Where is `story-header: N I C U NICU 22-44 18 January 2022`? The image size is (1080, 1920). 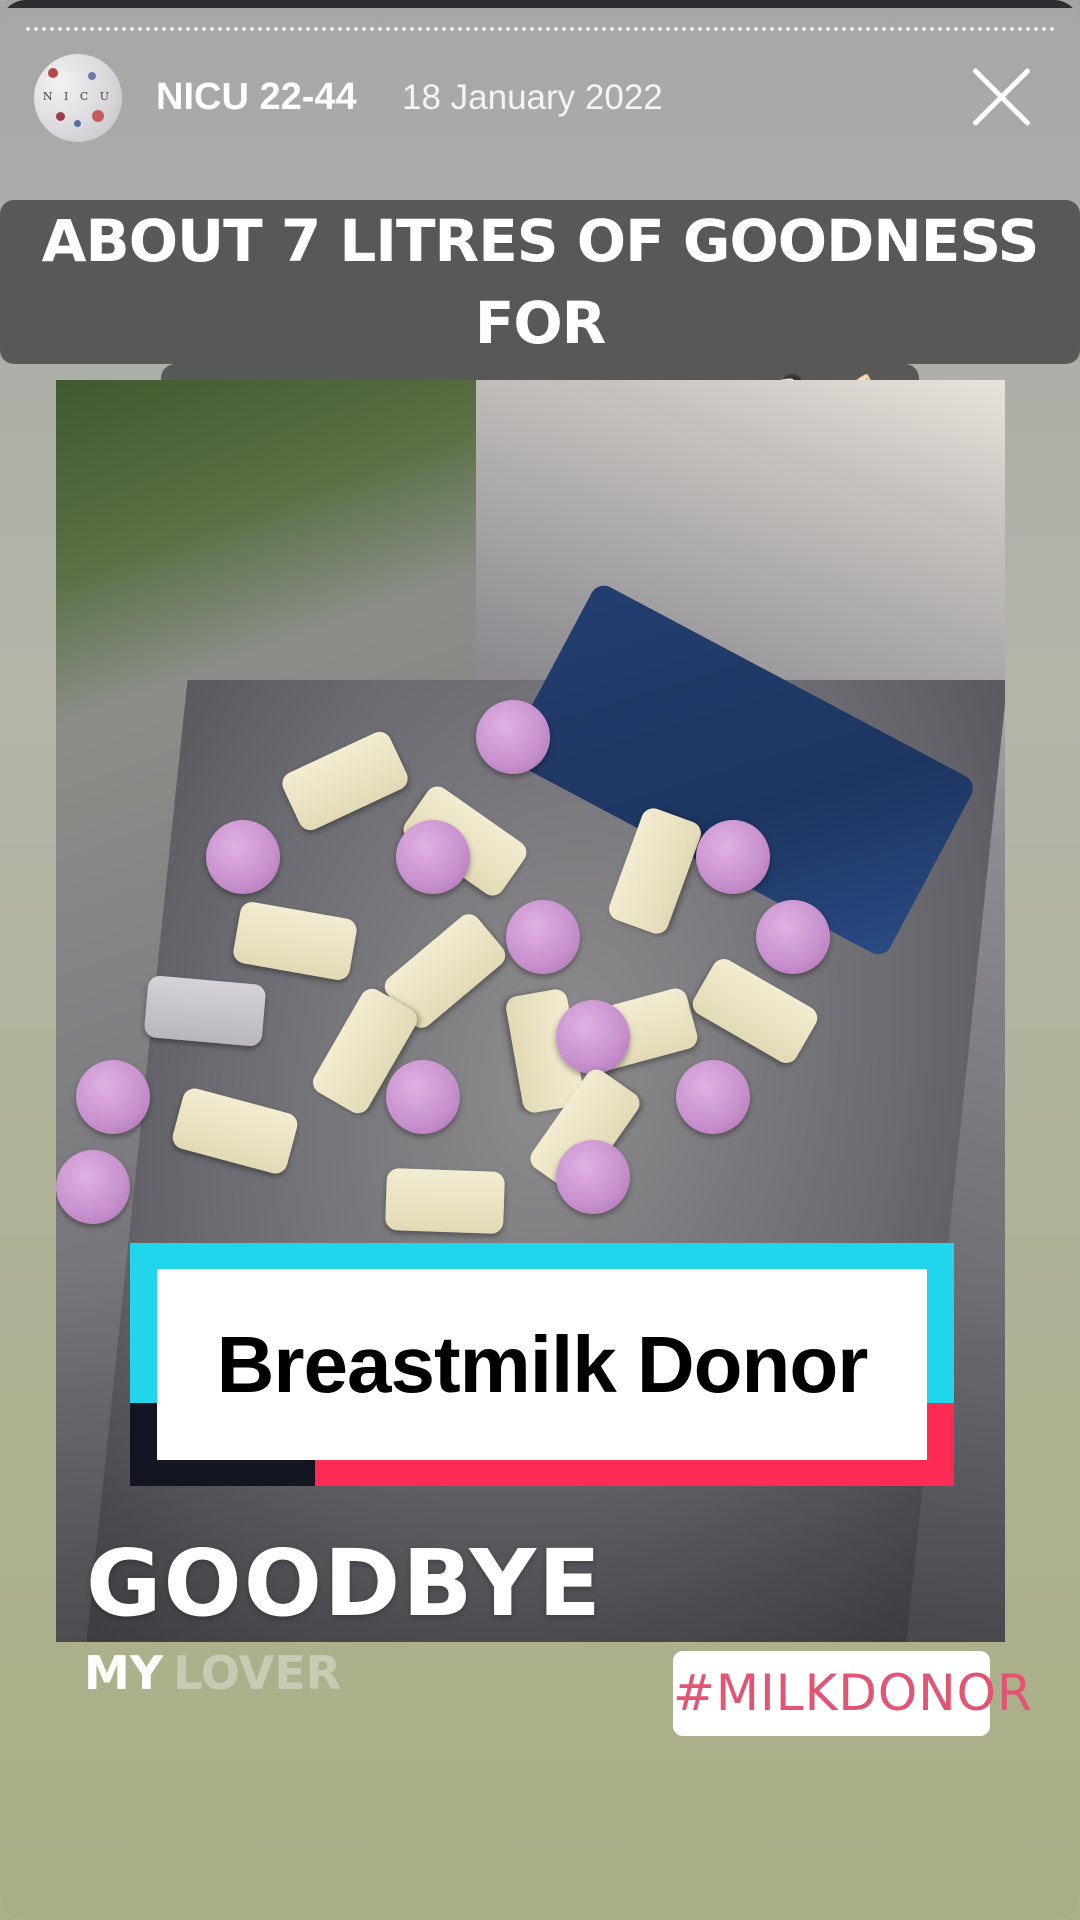
story-header: N I C U NICU 22-44 18 January 2022 is located at coordinates (540, 100).